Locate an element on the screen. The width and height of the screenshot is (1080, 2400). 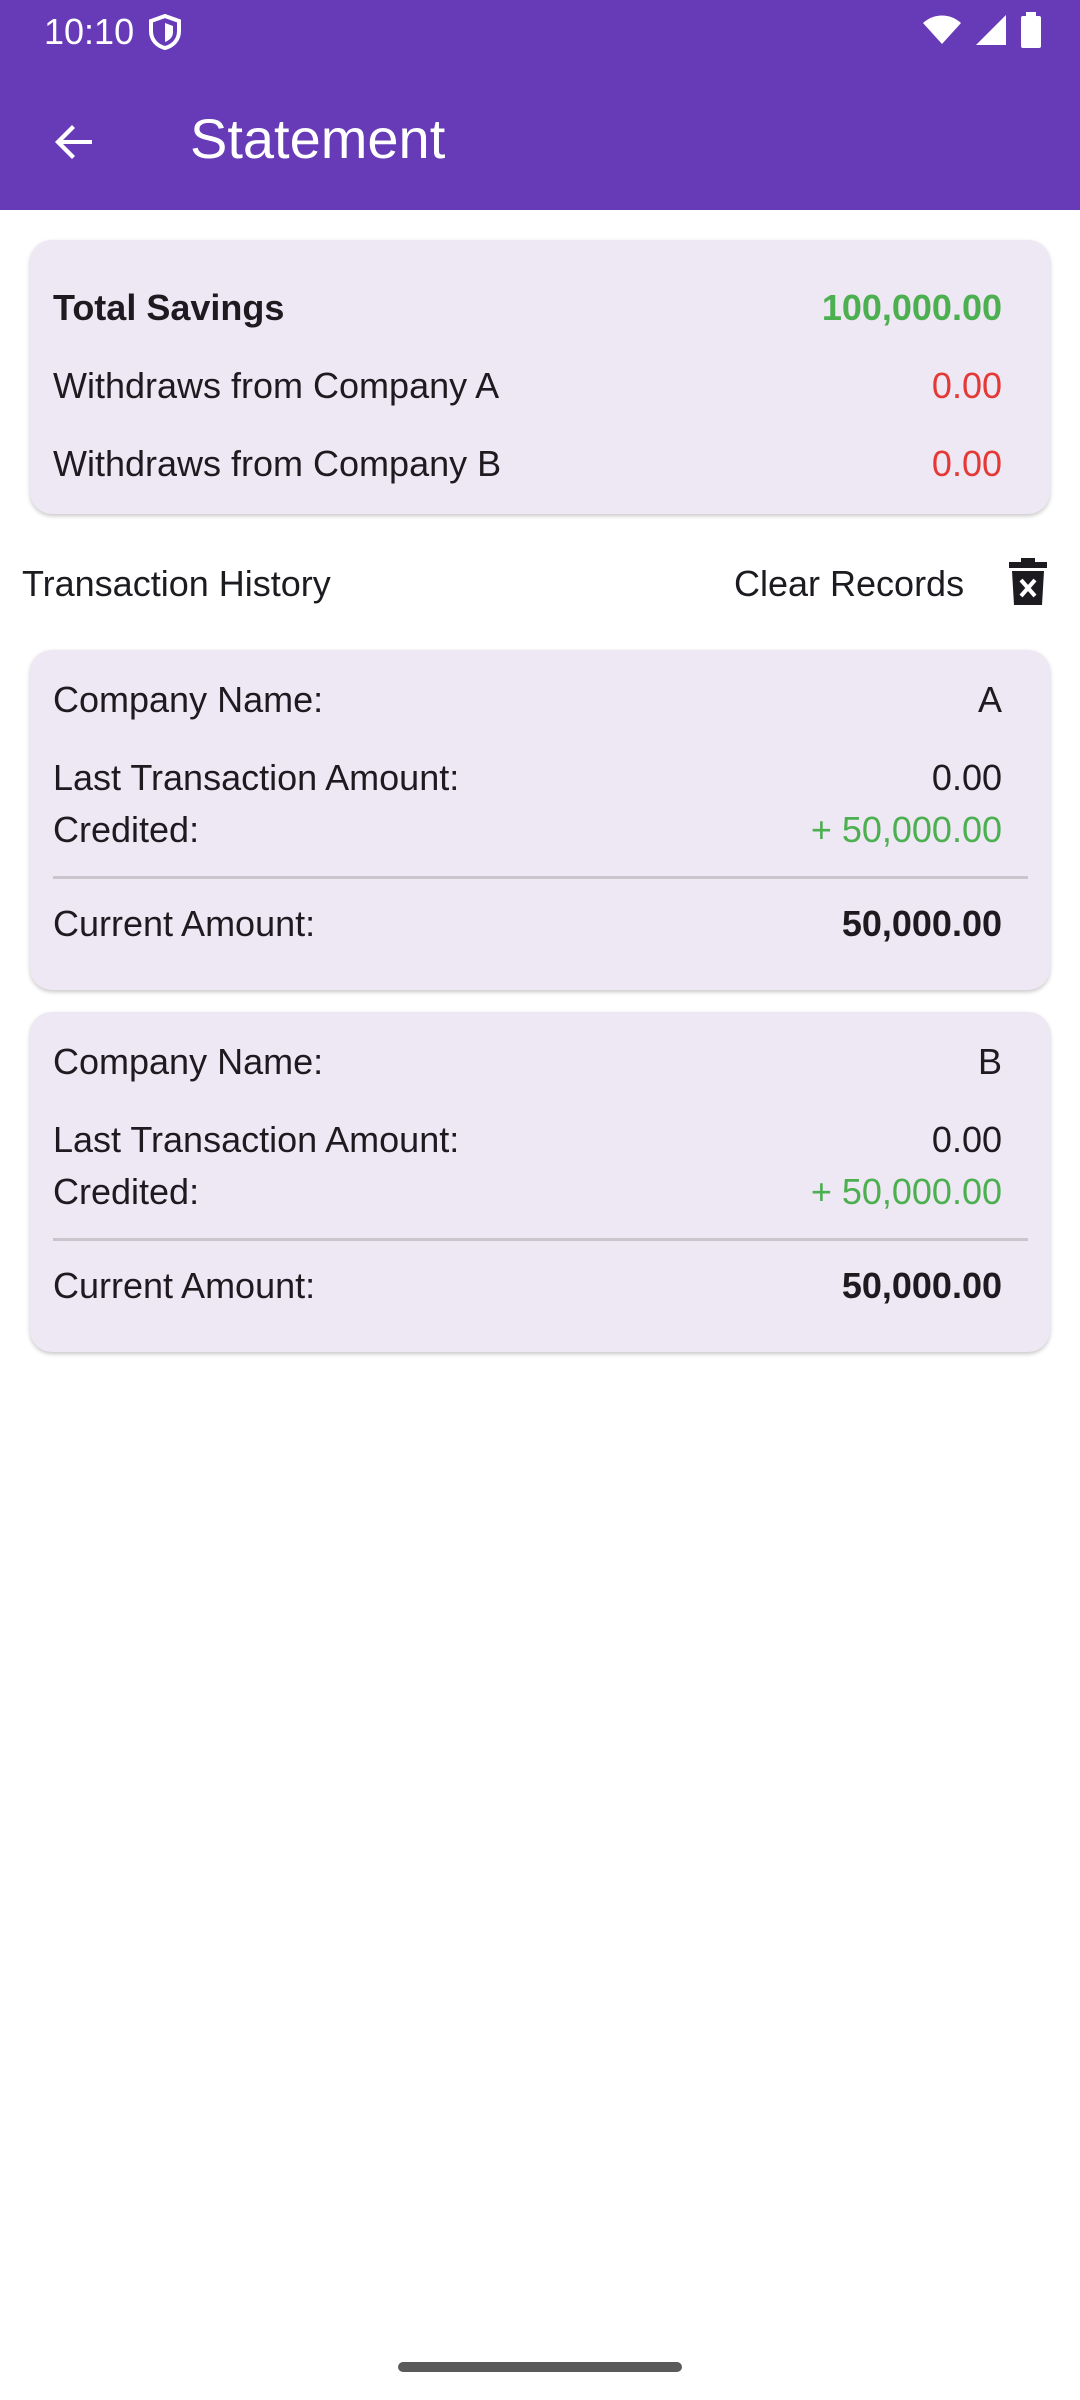
total-savings-value: 100,000.00 is located at coordinates (911, 307).